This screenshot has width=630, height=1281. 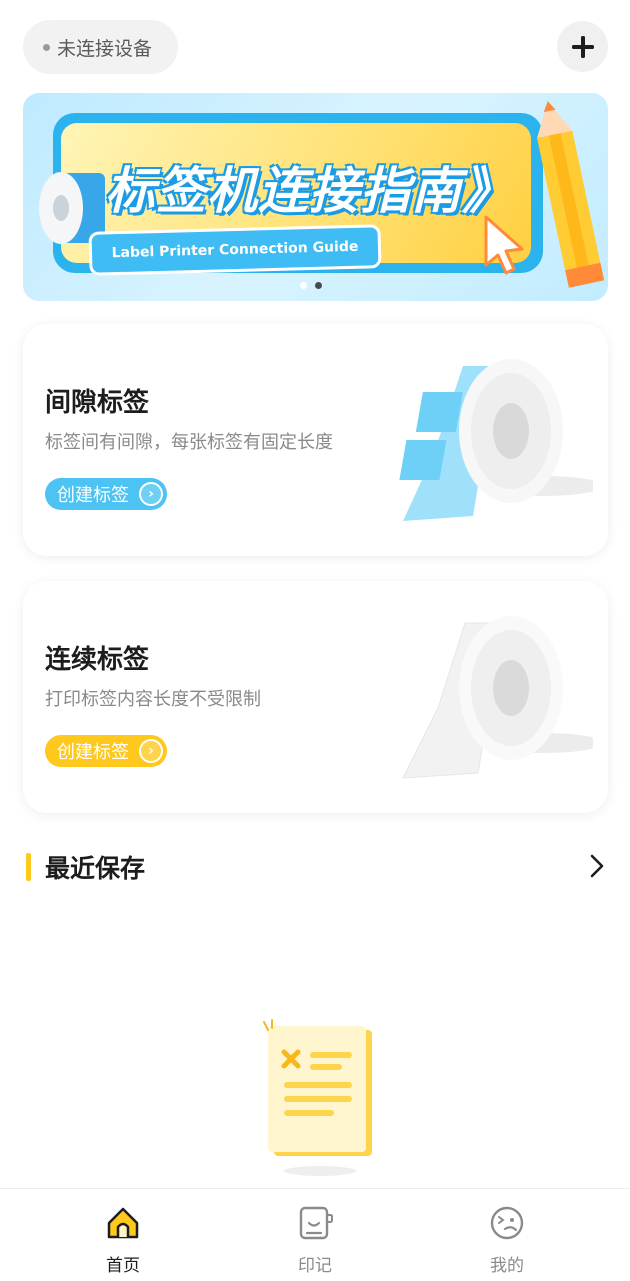 What do you see at coordinates (235, 250) in the screenshot?
I see `banner-subtitle: Label Printer Connection Guide` at bounding box center [235, 250].